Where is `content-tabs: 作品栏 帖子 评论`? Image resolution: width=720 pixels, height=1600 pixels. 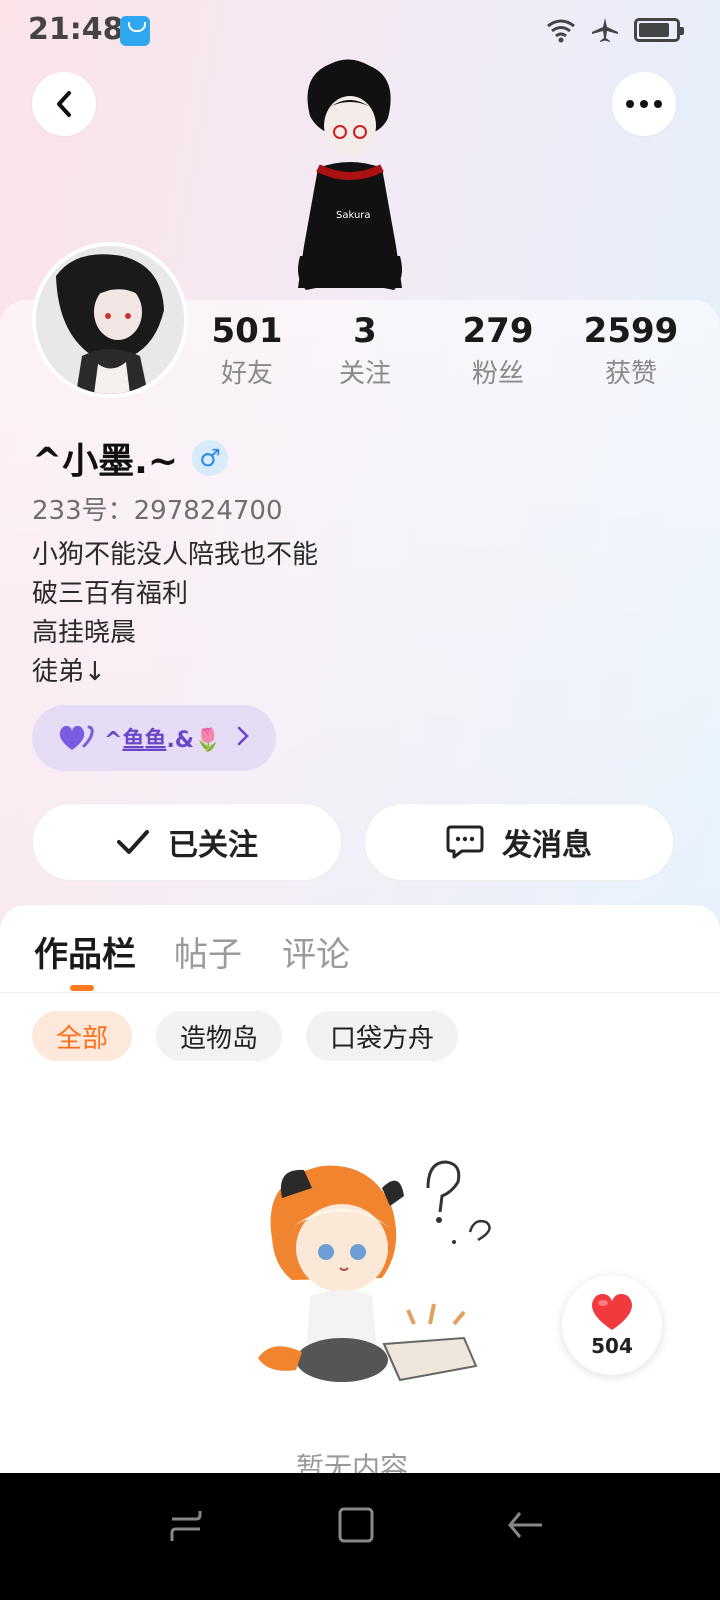 content-tabs: 作品栏 帖子 评论 is located at coordinates (360, 949).